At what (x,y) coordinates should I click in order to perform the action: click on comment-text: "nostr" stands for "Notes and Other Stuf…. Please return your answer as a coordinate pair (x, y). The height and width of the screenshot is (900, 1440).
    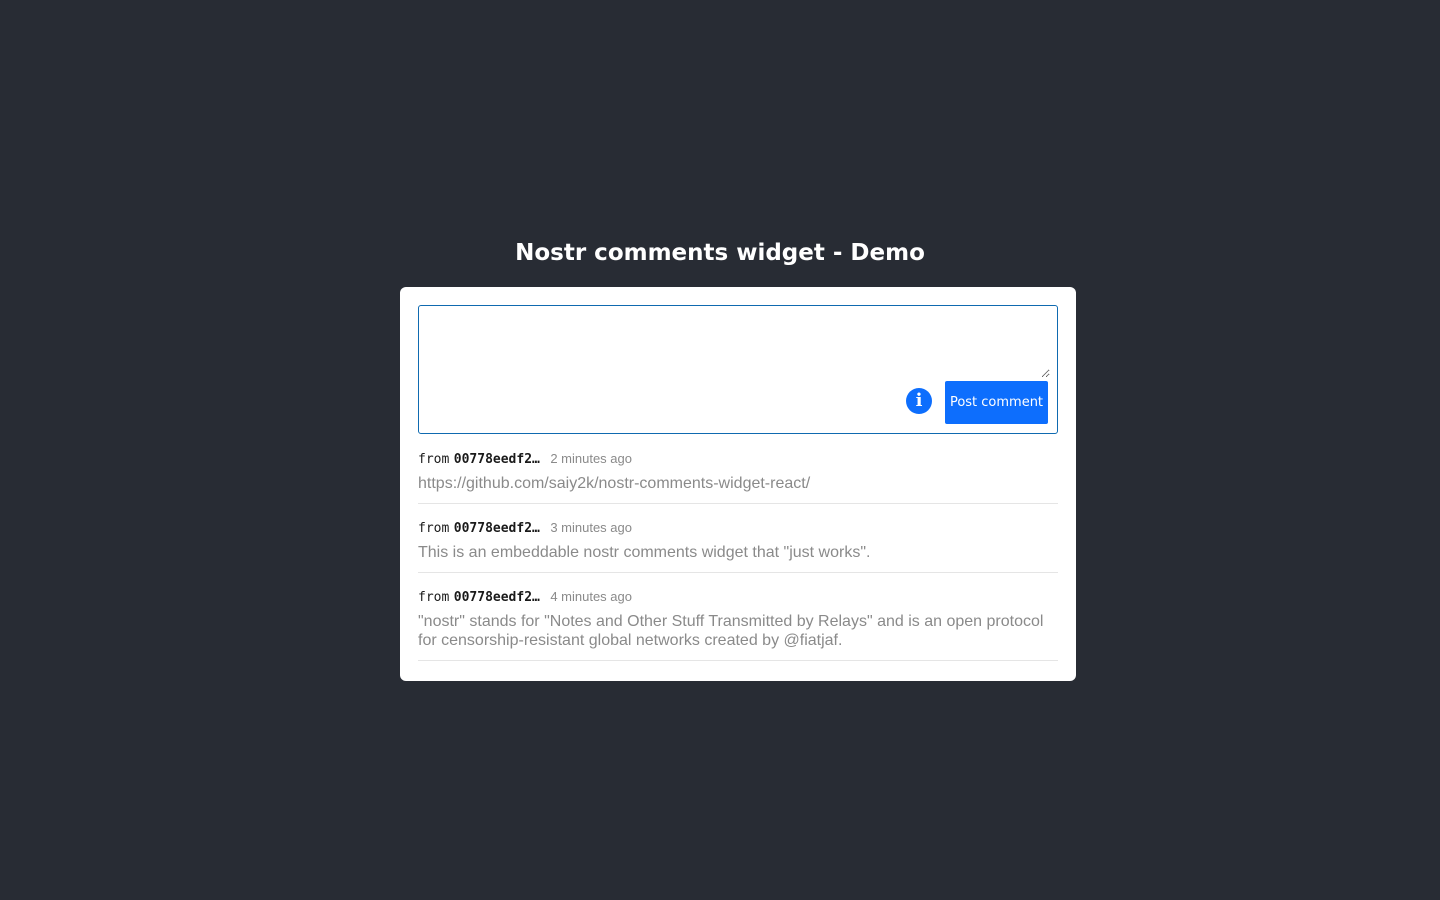
    Looking at the image, I should click on (731, 631).